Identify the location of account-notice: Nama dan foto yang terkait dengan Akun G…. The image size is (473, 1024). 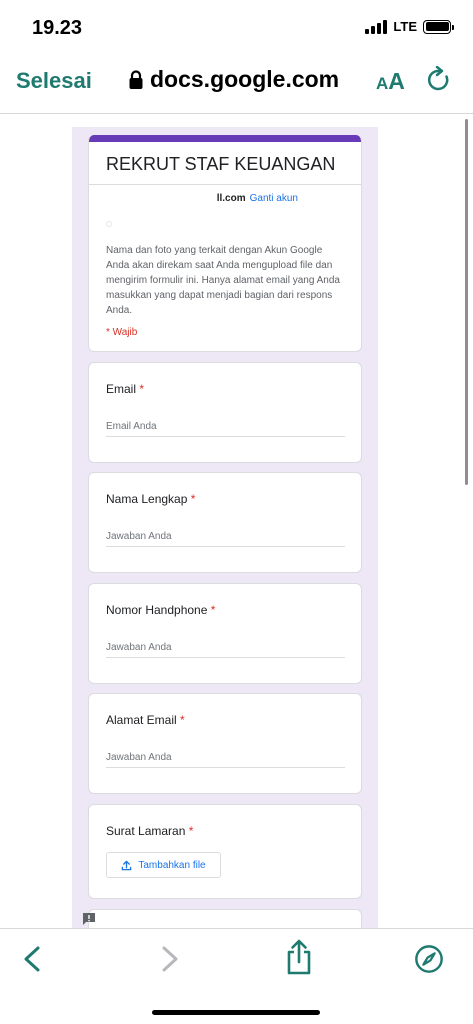
(223, 280).